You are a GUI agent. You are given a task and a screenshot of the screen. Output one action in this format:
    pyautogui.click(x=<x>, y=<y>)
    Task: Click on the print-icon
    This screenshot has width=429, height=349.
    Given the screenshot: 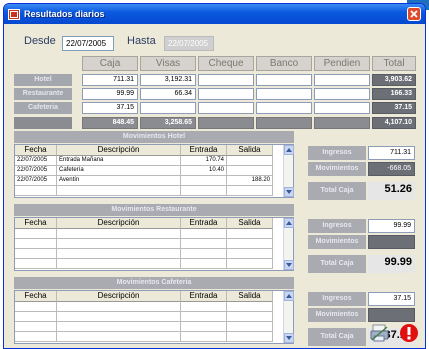 What is the action you would take?
    pyautogui.click(x=380, y=333)
    